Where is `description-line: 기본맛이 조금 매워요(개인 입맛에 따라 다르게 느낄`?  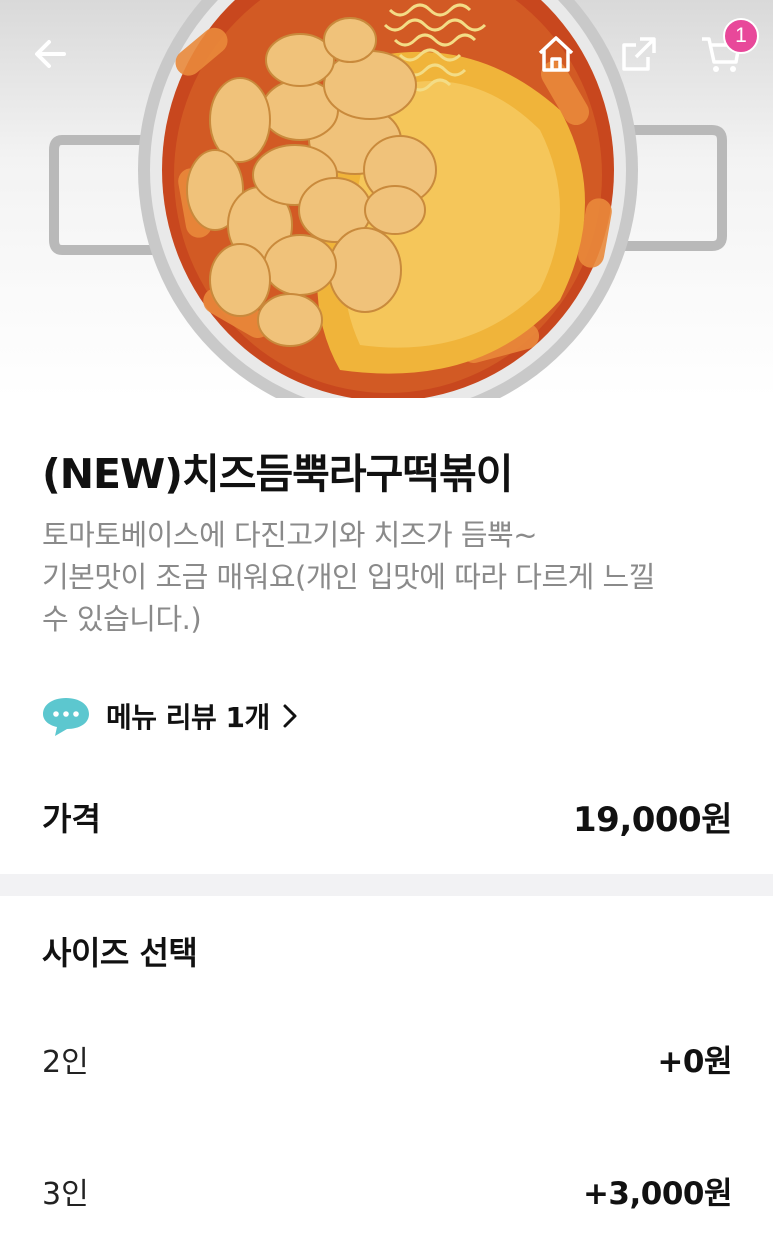 description-line: 기본맛이 조금 매워요(개인 입맛에 따라 다르게 느낄 is located at coordinates (348, 577).